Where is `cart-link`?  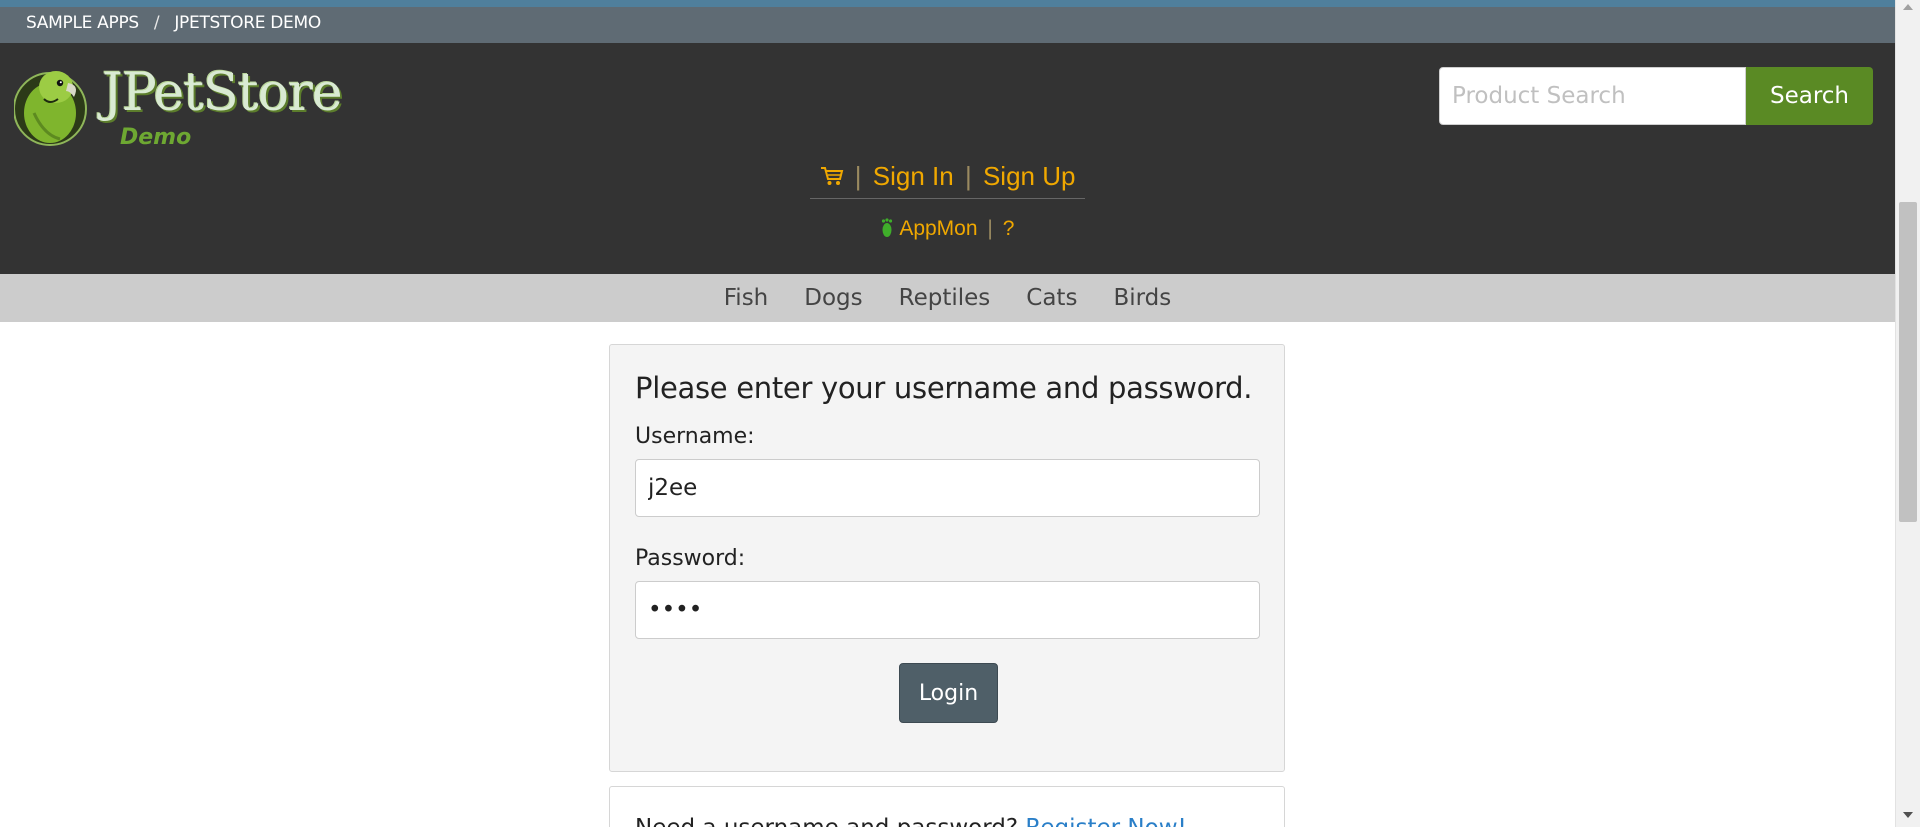
cart-link is located at coordinates (835, 176).